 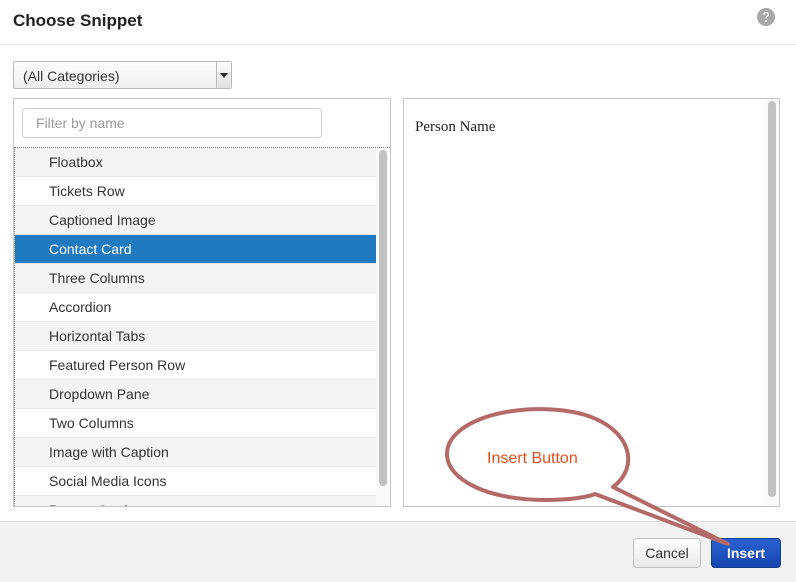 What do you see at coordinates (667, 553) in the screenshot?
I see `cancel-button: Cancel` at bounding box center [667, 553].